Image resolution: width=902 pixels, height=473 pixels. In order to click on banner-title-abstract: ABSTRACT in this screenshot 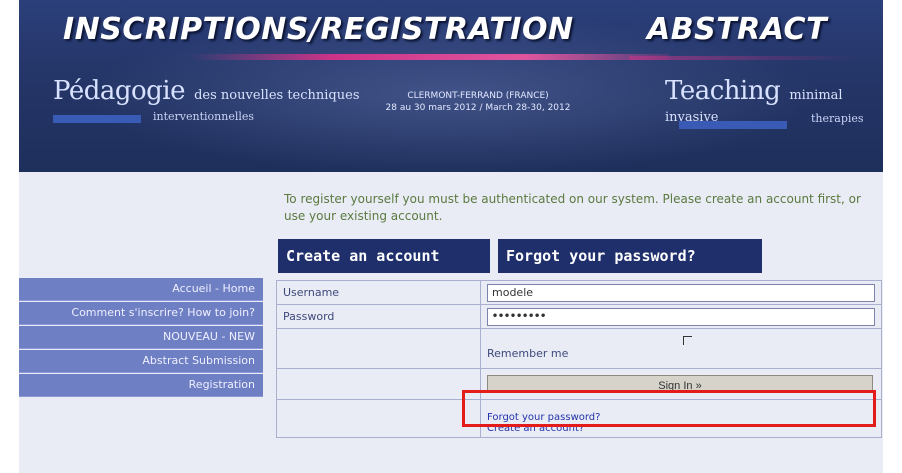, I will do `click(737, 29)`.